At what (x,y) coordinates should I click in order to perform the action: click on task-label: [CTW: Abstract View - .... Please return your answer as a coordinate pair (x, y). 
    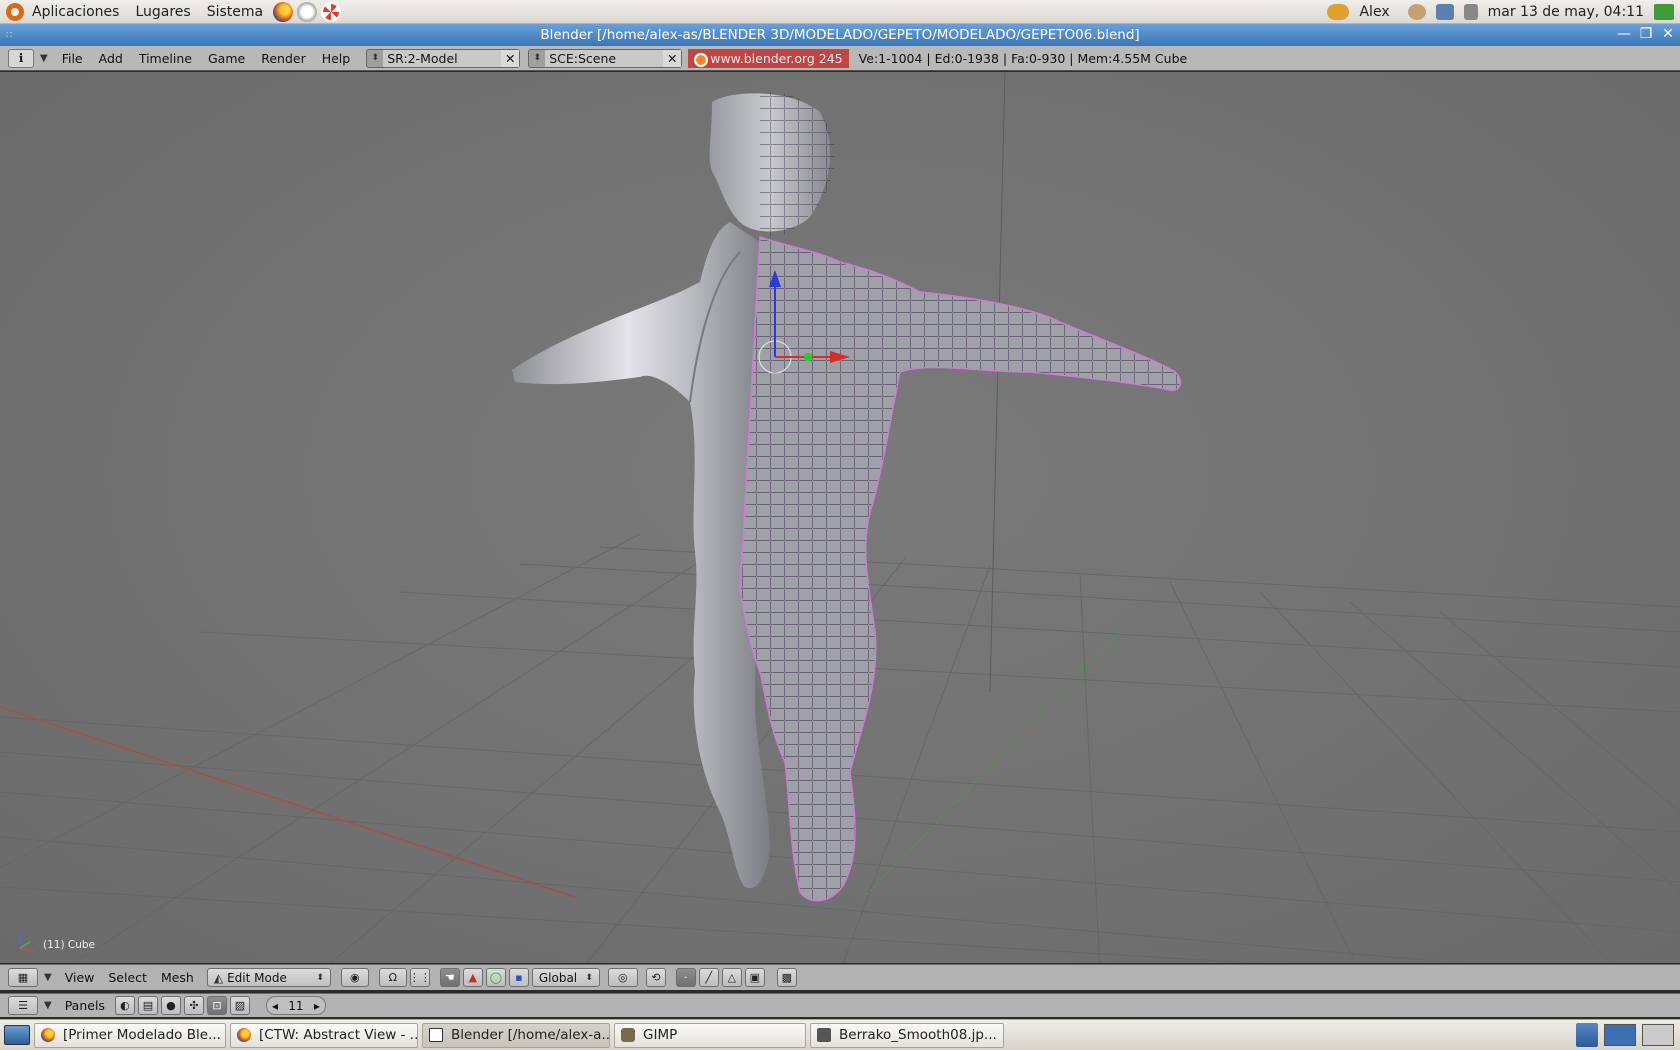
    Looking at the image, I should click on (338, 1035).